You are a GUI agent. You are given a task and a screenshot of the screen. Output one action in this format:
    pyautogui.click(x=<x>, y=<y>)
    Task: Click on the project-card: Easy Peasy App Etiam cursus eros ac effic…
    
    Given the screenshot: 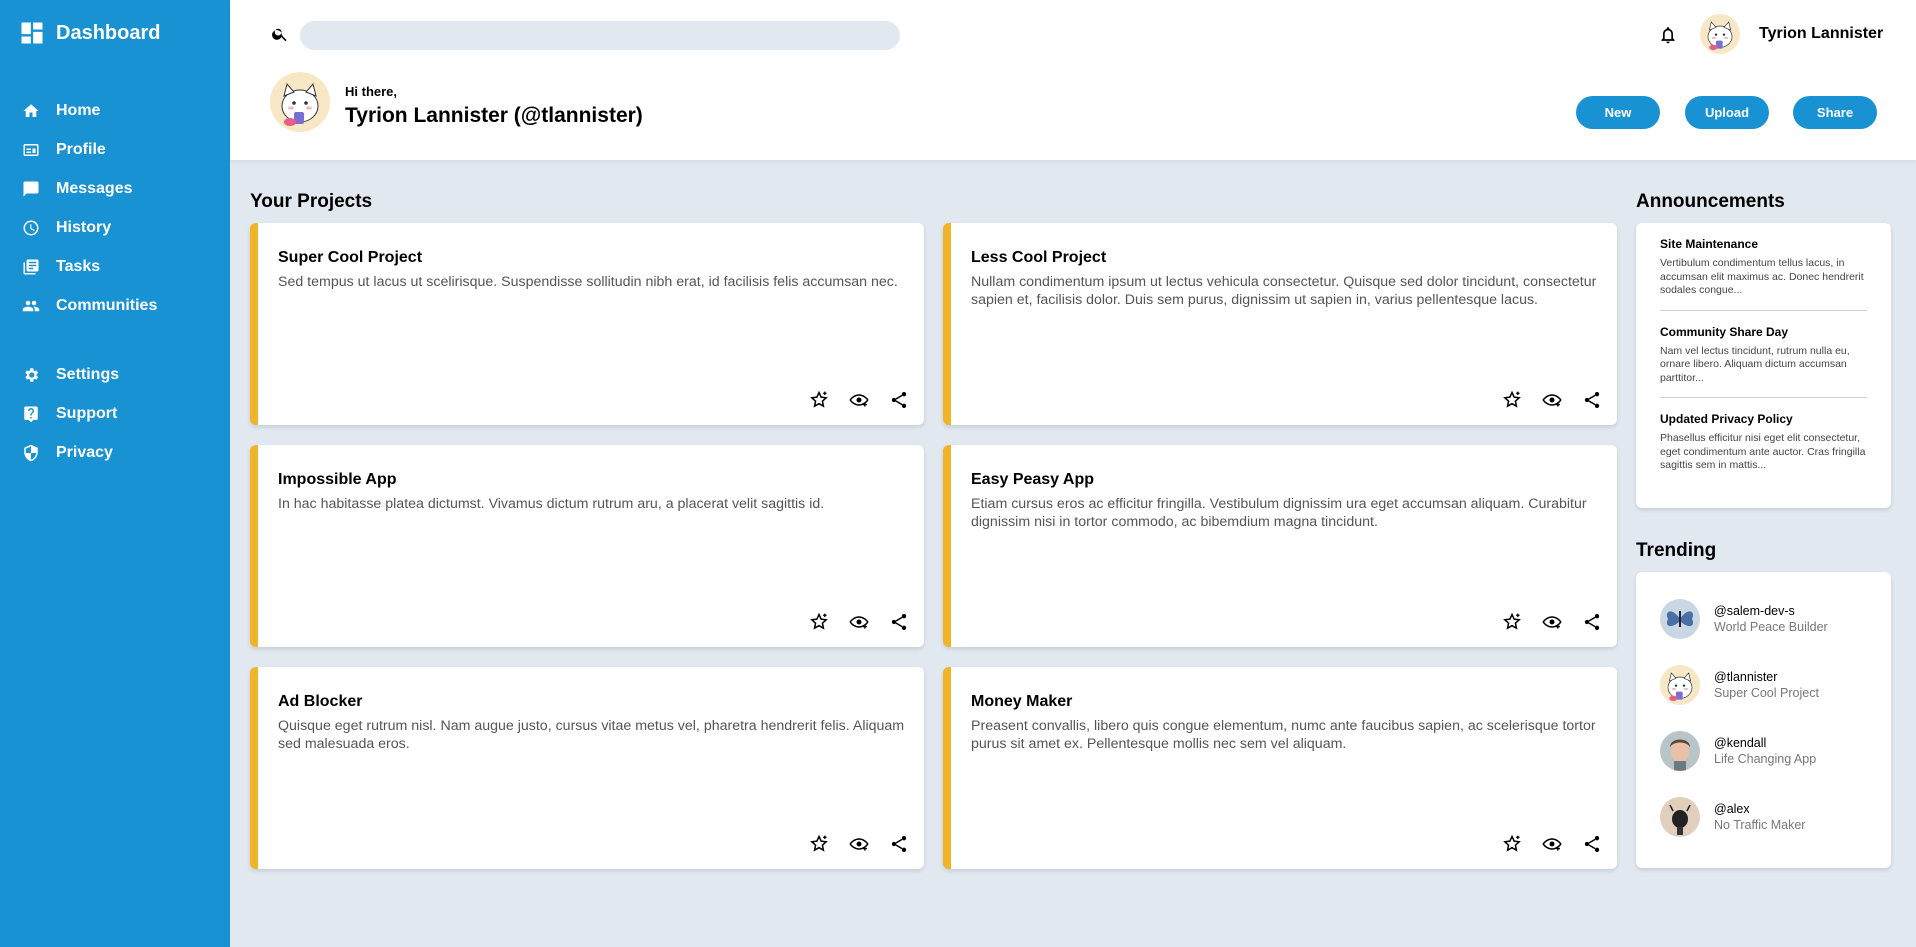 What is the action you would take?
    pyautogui.click(x=1280, y=546)
    